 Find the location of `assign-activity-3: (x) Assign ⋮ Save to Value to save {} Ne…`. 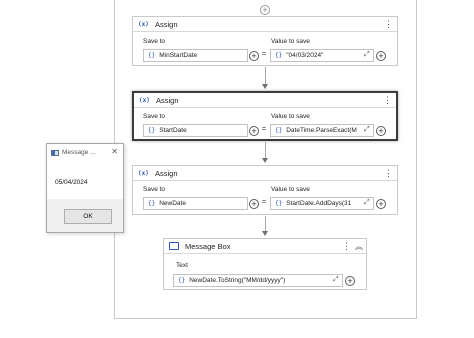

assign-activity-3: (x) Assign ⋮ Save to Value to save {} Ne… is located at coordinates (265, 190).